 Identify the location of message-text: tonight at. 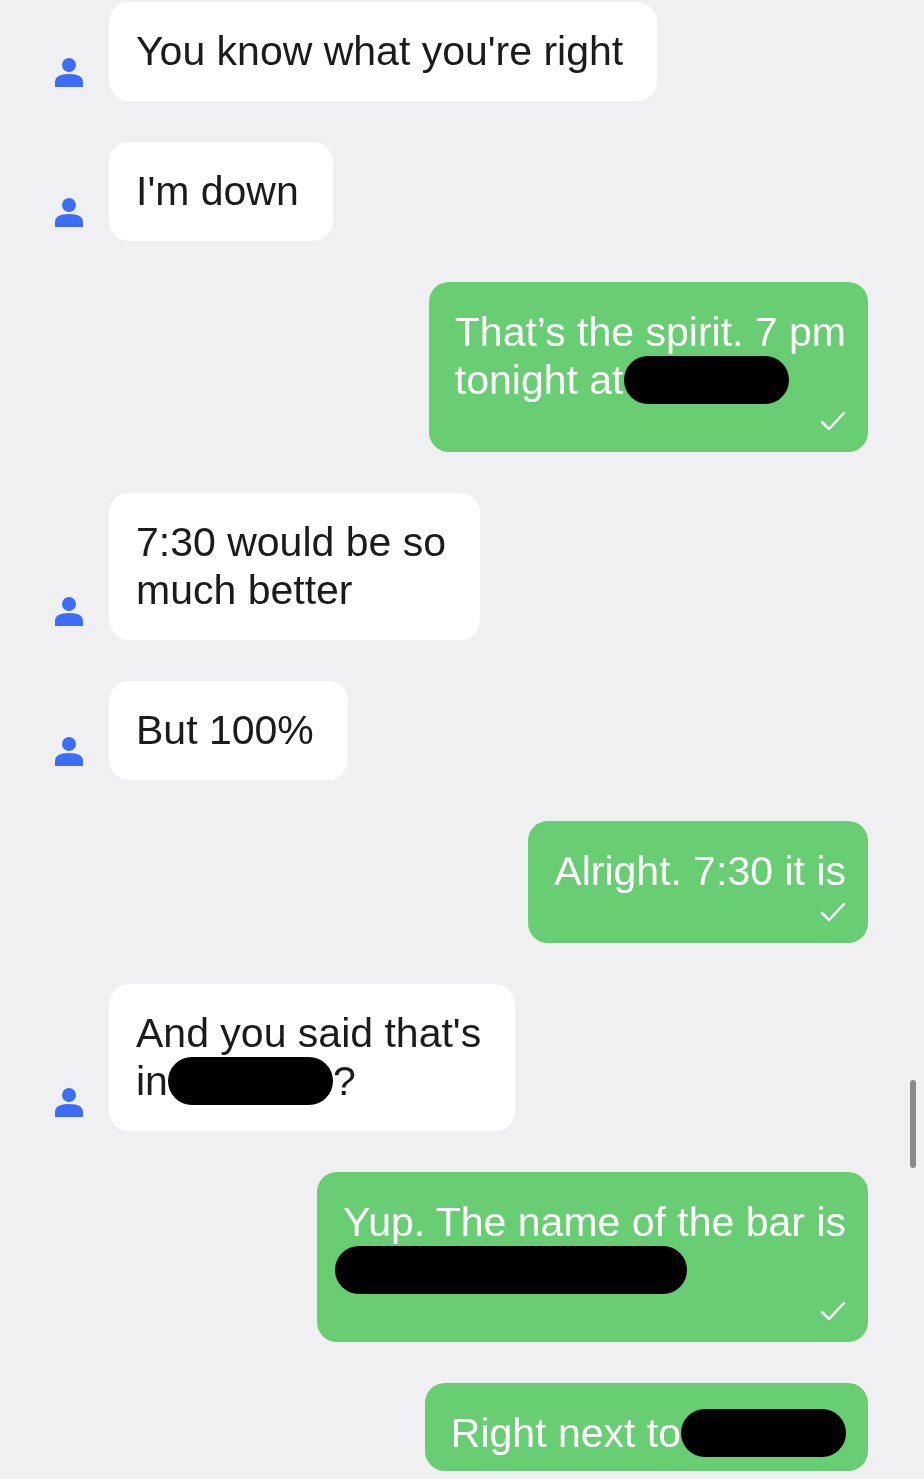
(539, 380).